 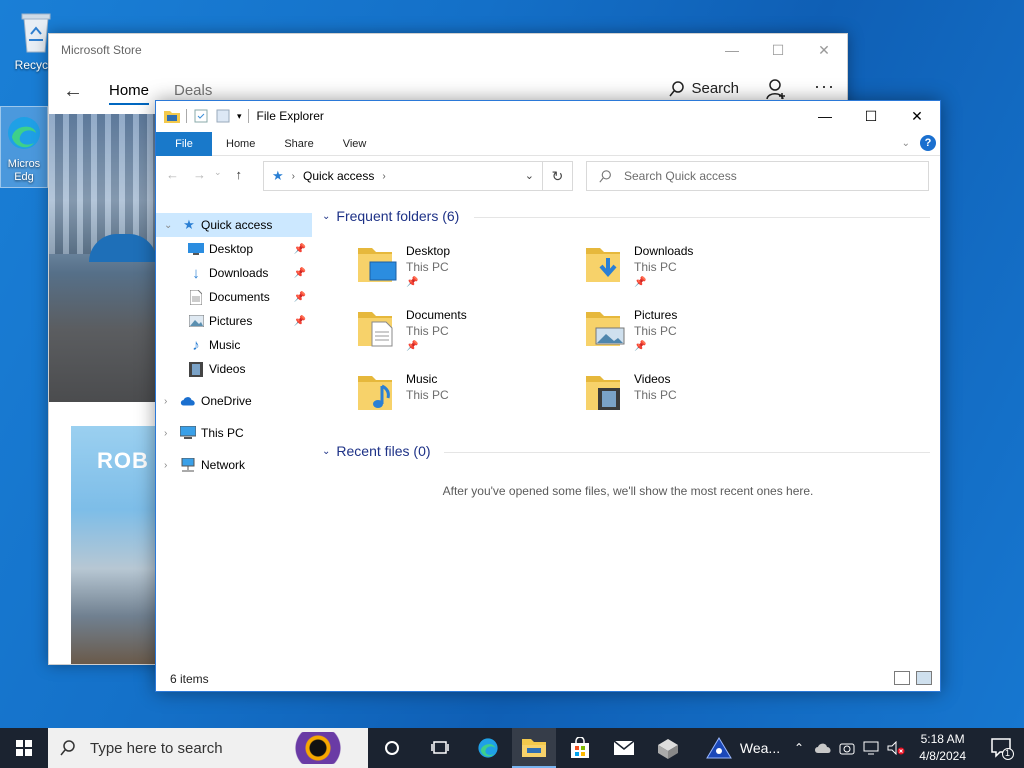 I want to click on nav-item-network: › Network, so click(x=234, y=465).